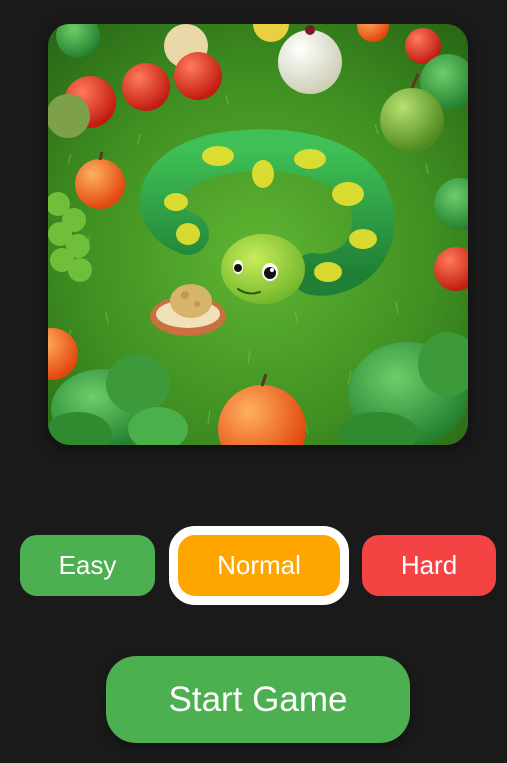 The width and height of the screenshot is (507, 763). Describe the element at coordinates (259, 565) in the screenshot. I see `difficulty-normal-button: Normal` at that location.